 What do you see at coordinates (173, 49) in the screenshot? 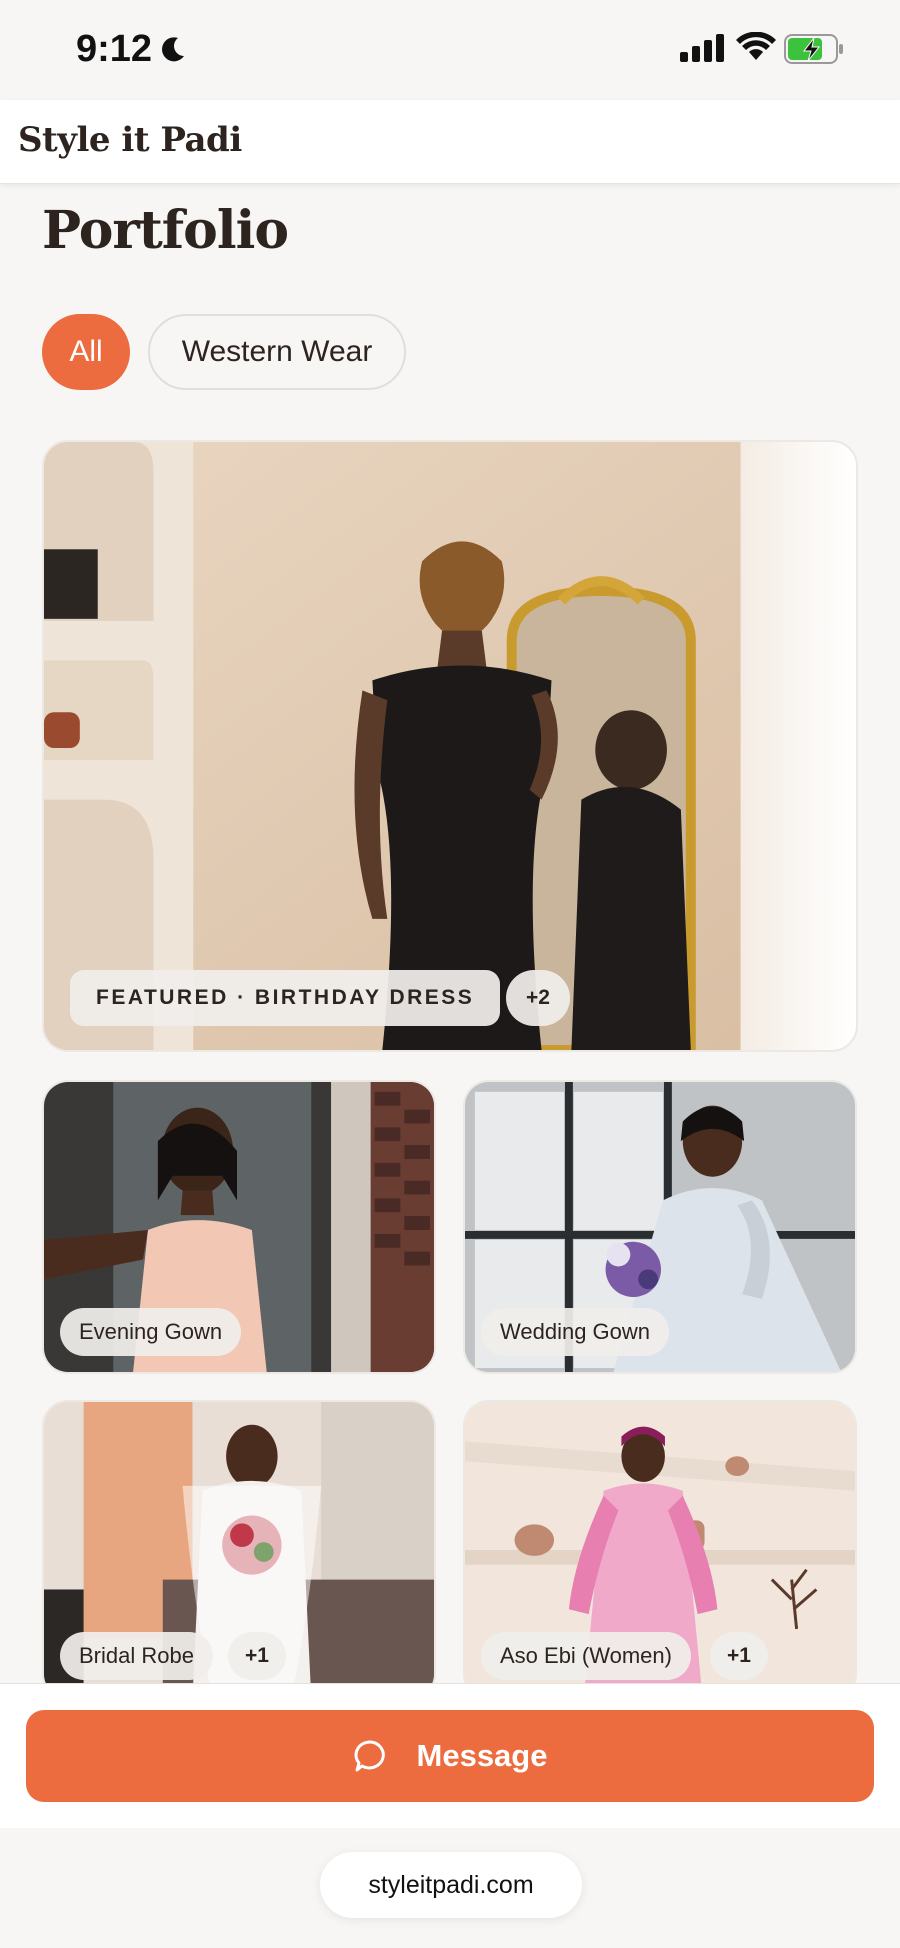
I see `moon-icon` at bounding box center [173, 49].